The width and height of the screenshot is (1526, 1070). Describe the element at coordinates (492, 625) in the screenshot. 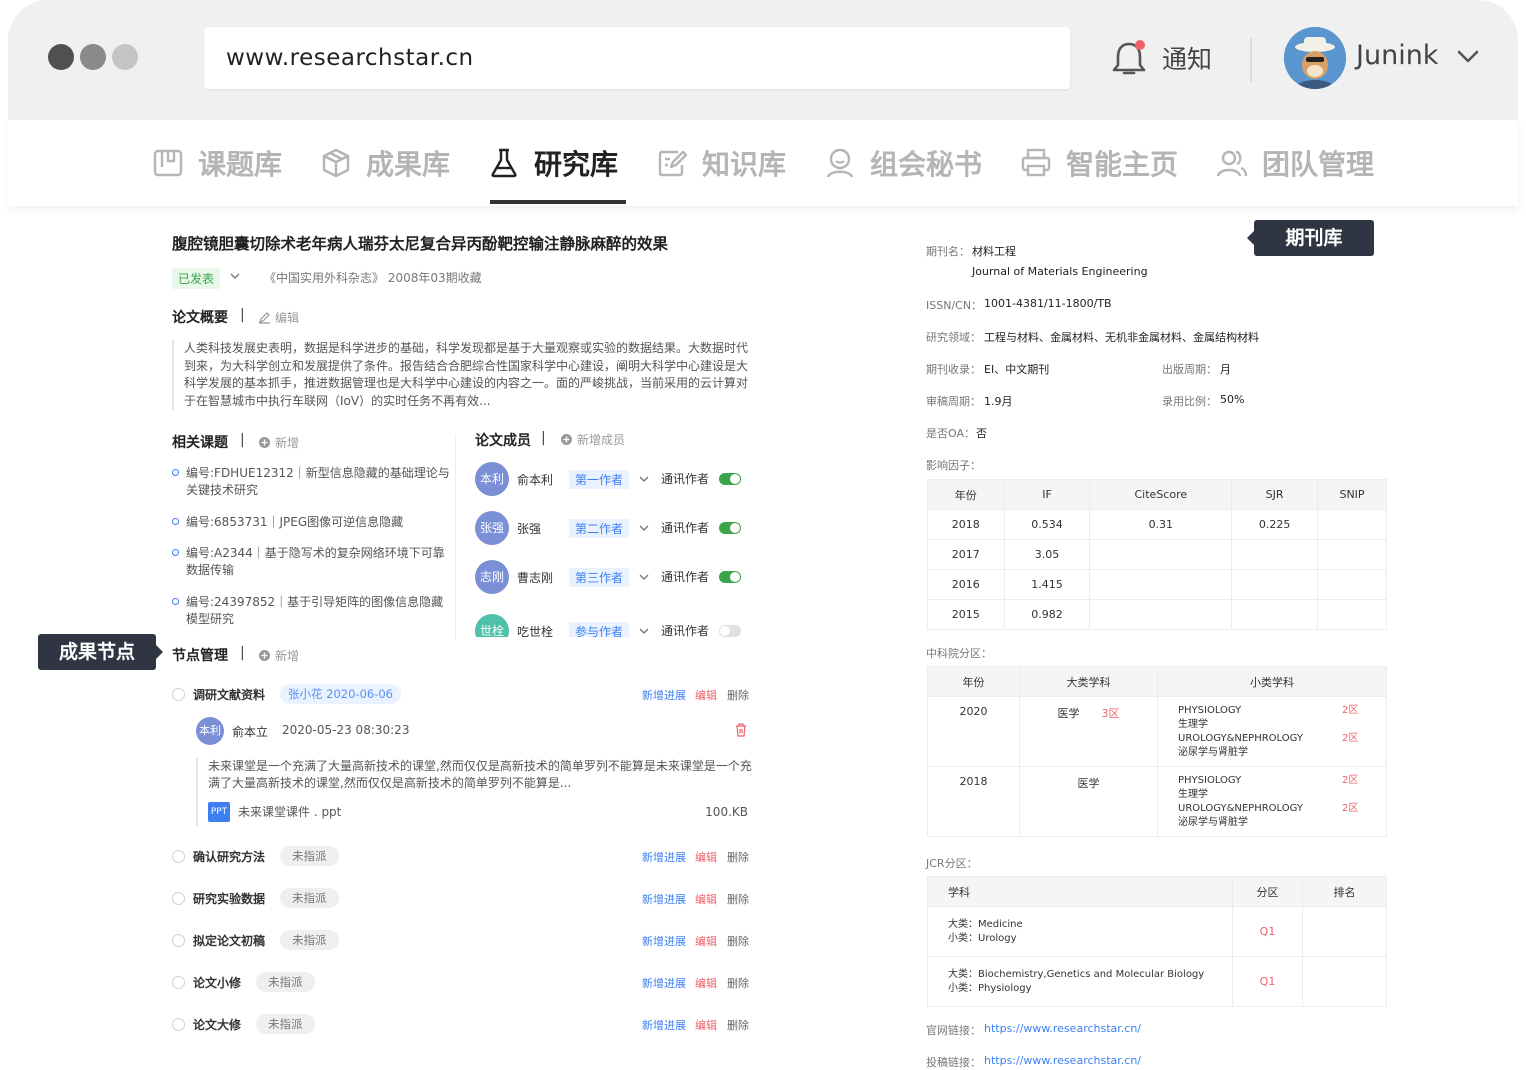

I see `member-avatar: 世栓` at that location.